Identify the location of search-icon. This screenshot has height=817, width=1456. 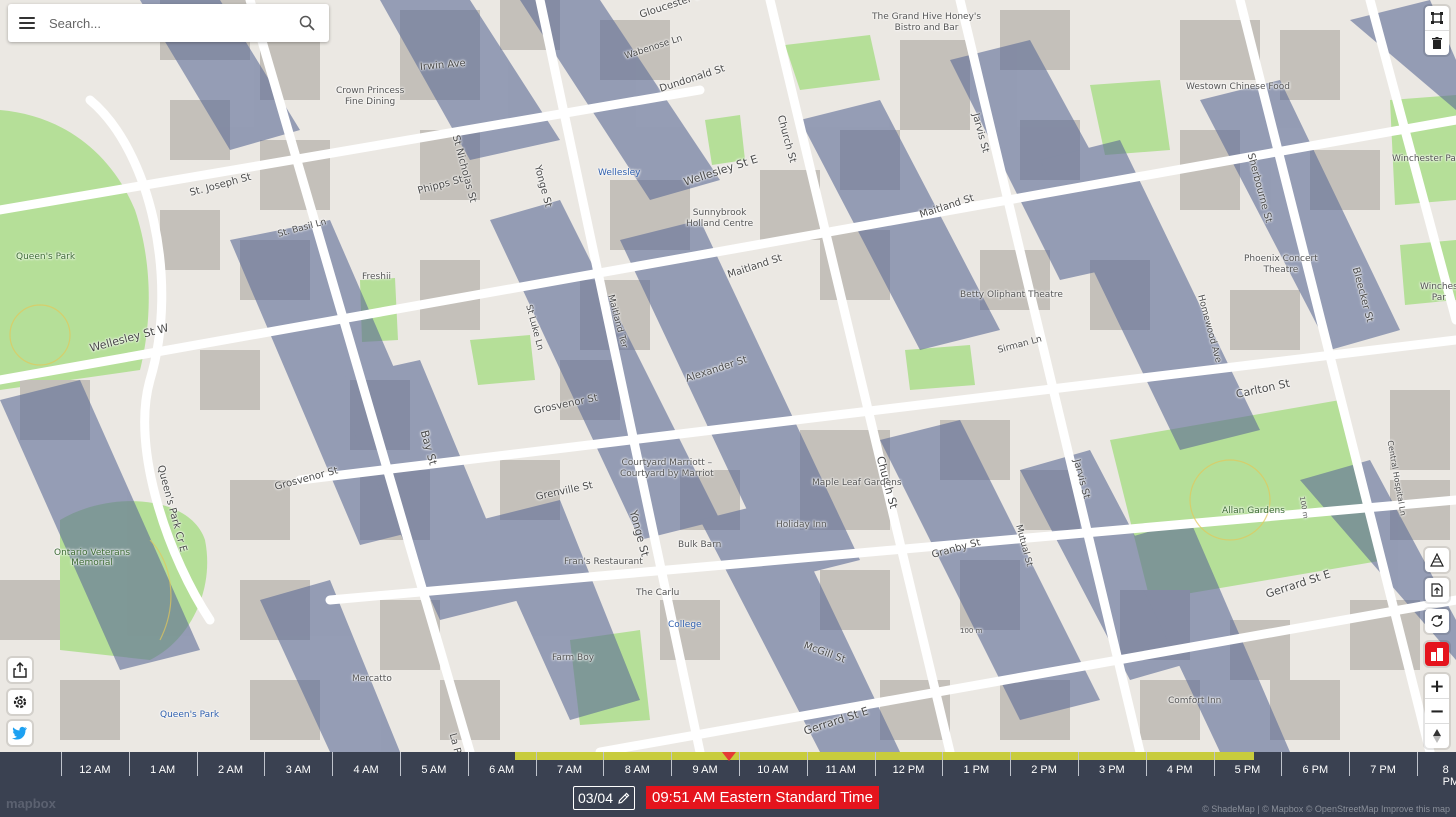
(307, 23).